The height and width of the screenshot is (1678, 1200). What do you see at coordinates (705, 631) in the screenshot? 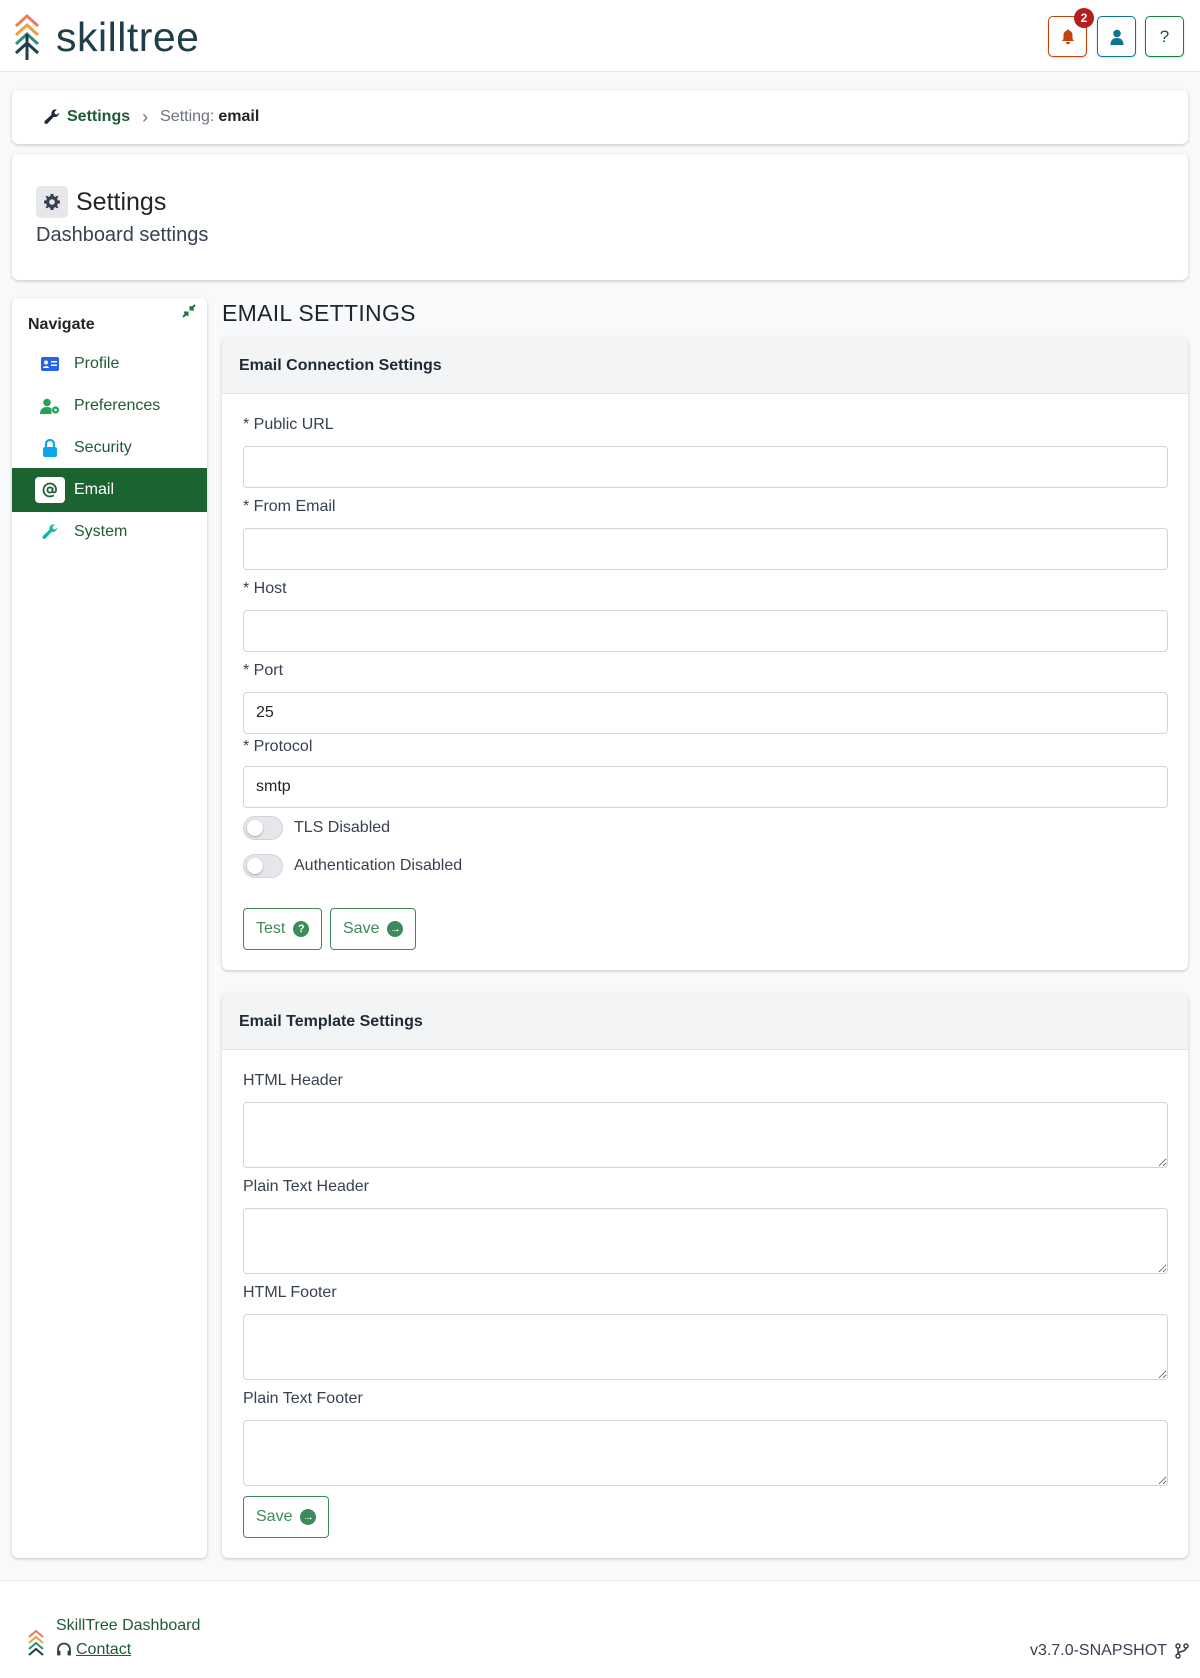
I see `host-input` at bounding box center [705, 631].